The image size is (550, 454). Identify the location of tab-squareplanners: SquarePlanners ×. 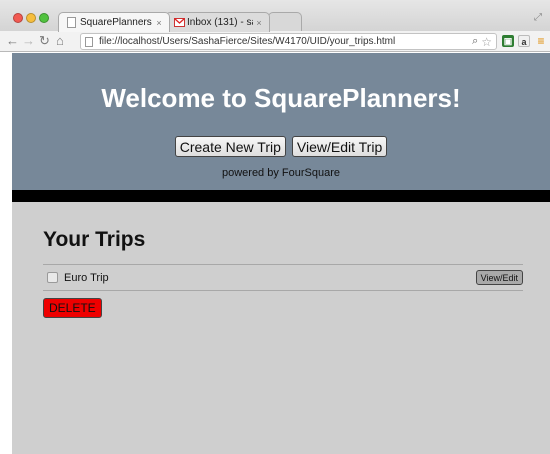
(114, 22).